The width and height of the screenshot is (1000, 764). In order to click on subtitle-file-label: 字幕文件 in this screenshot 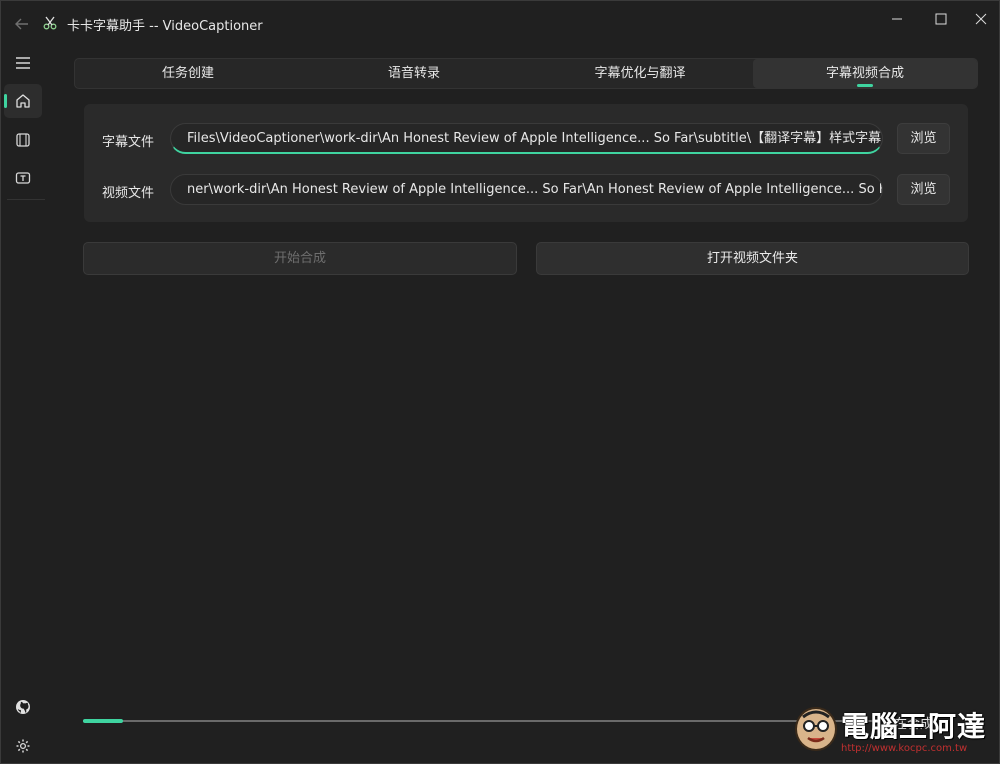, I will do `click(128, 142)`.